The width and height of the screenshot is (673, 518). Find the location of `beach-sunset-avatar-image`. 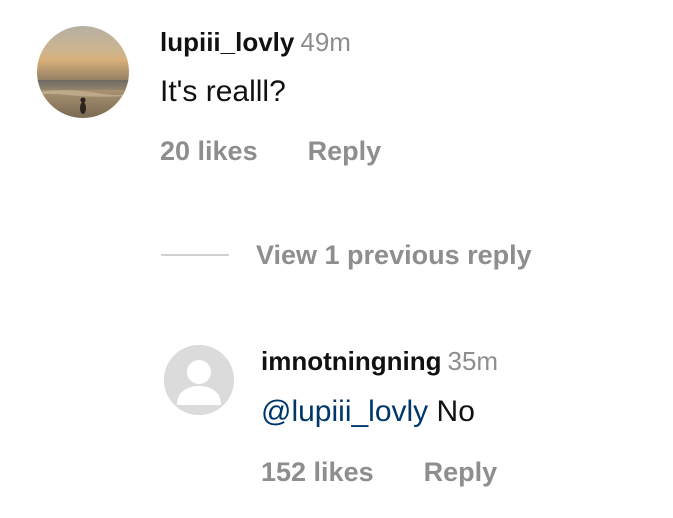

beach-sunset-avatar-image is located at coordinates (83, 72).